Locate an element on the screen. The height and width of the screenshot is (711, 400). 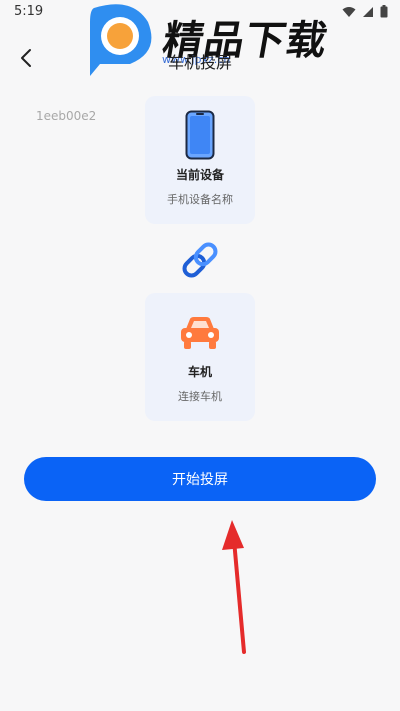
phone-icon-wrap is located at coordinates (200, 135).